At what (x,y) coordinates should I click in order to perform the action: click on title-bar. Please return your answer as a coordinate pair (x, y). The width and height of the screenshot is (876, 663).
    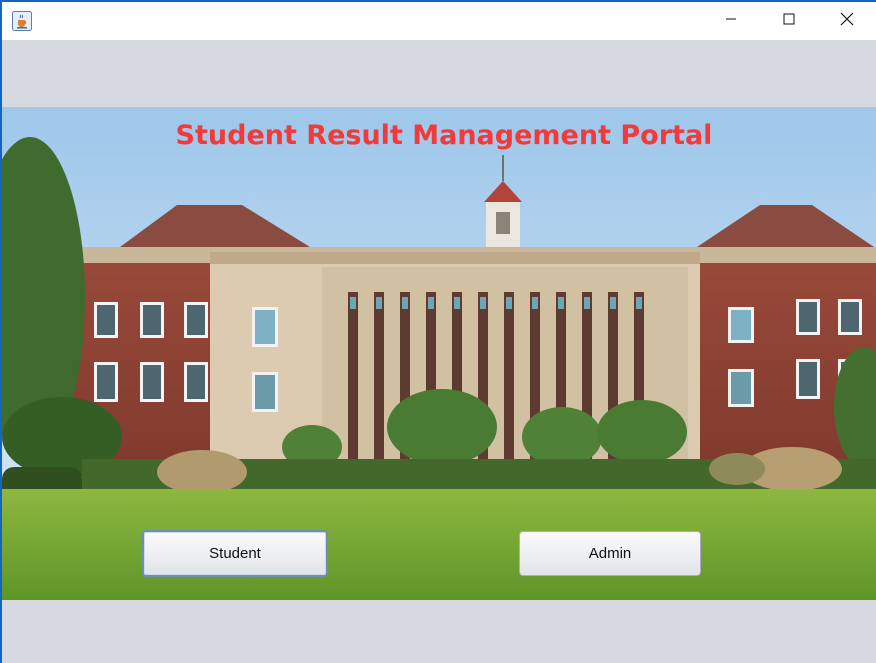
    Looking at the image, I should click on (439, 21).